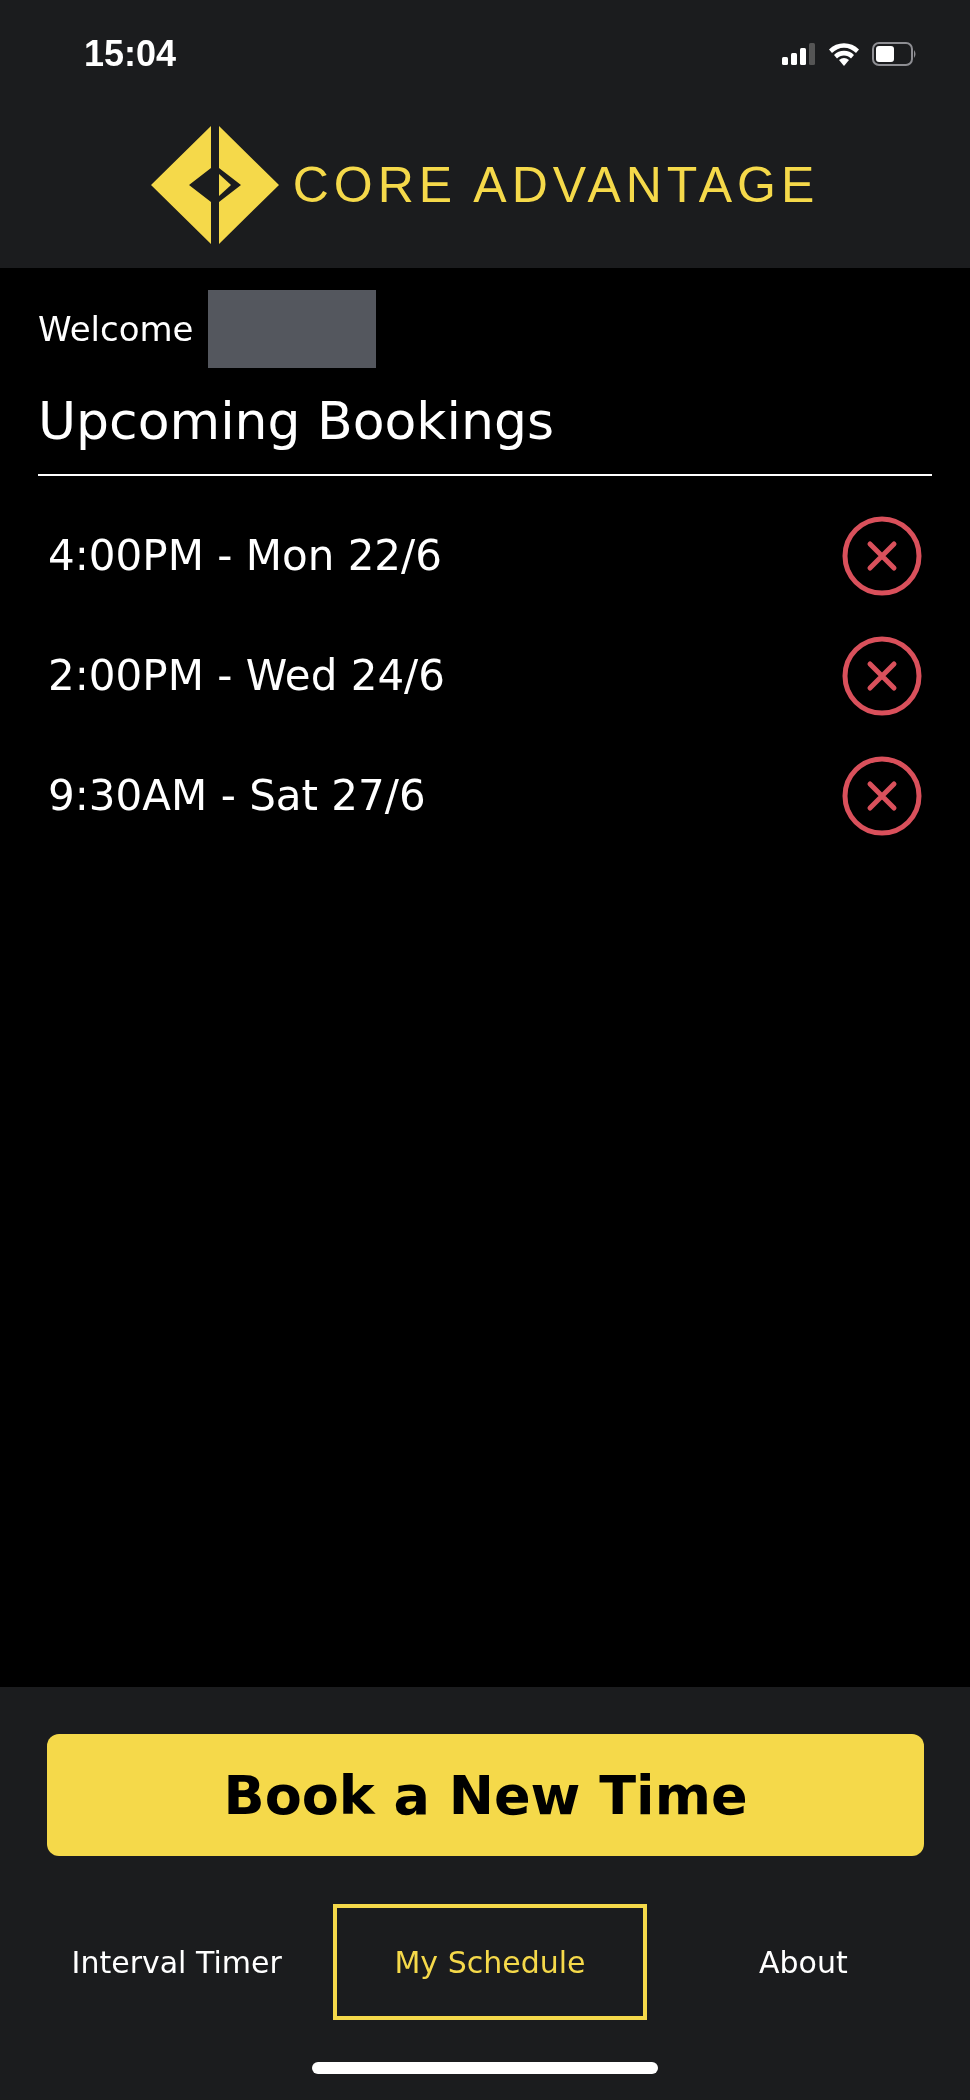 The height and width of the screenshot is (2100, 970). Describe the element at coordinates (490, 1962) in the screenshot. I see `tab: My Schedule` at that location.